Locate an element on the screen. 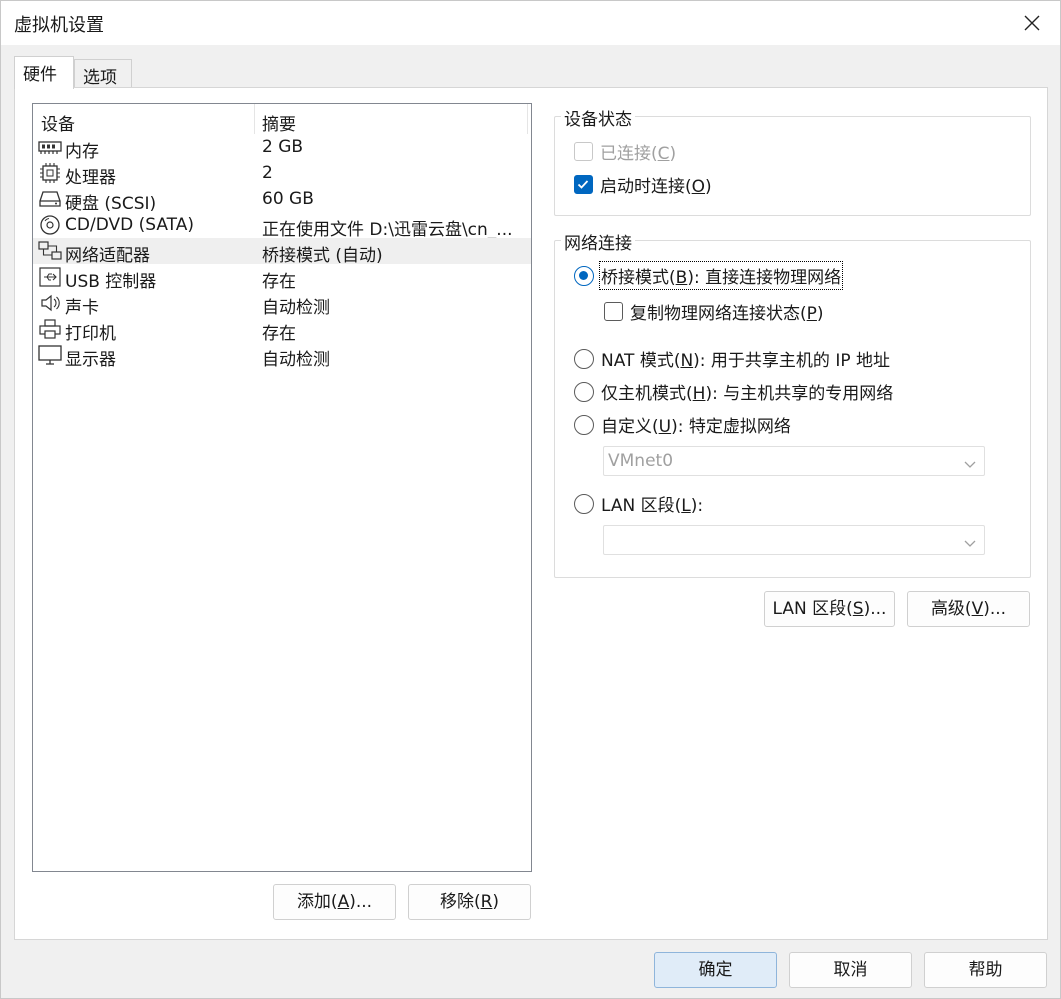 Image resolution: width=1061 pixels, height=999 pixels. tab-hardware: 硬件 is located at coordinates (44, 72).